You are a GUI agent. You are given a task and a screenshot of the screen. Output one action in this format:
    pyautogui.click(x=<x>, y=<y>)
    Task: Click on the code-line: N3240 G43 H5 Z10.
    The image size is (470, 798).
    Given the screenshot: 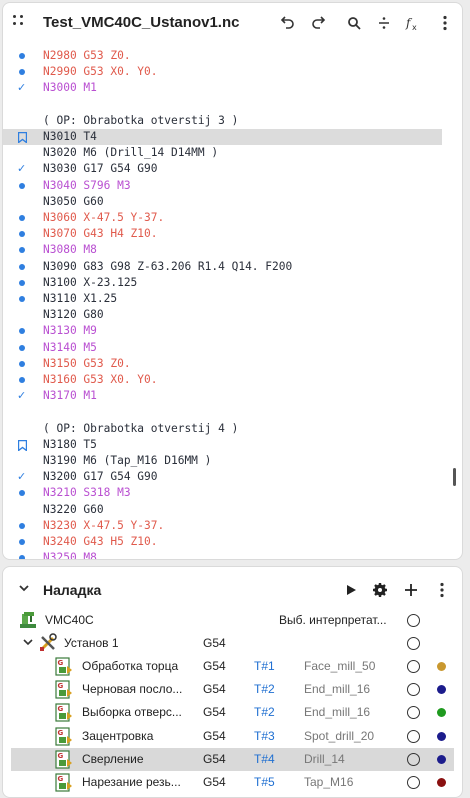 What is the action you would take?
    pyautogui.click(x=224, y=542)
    